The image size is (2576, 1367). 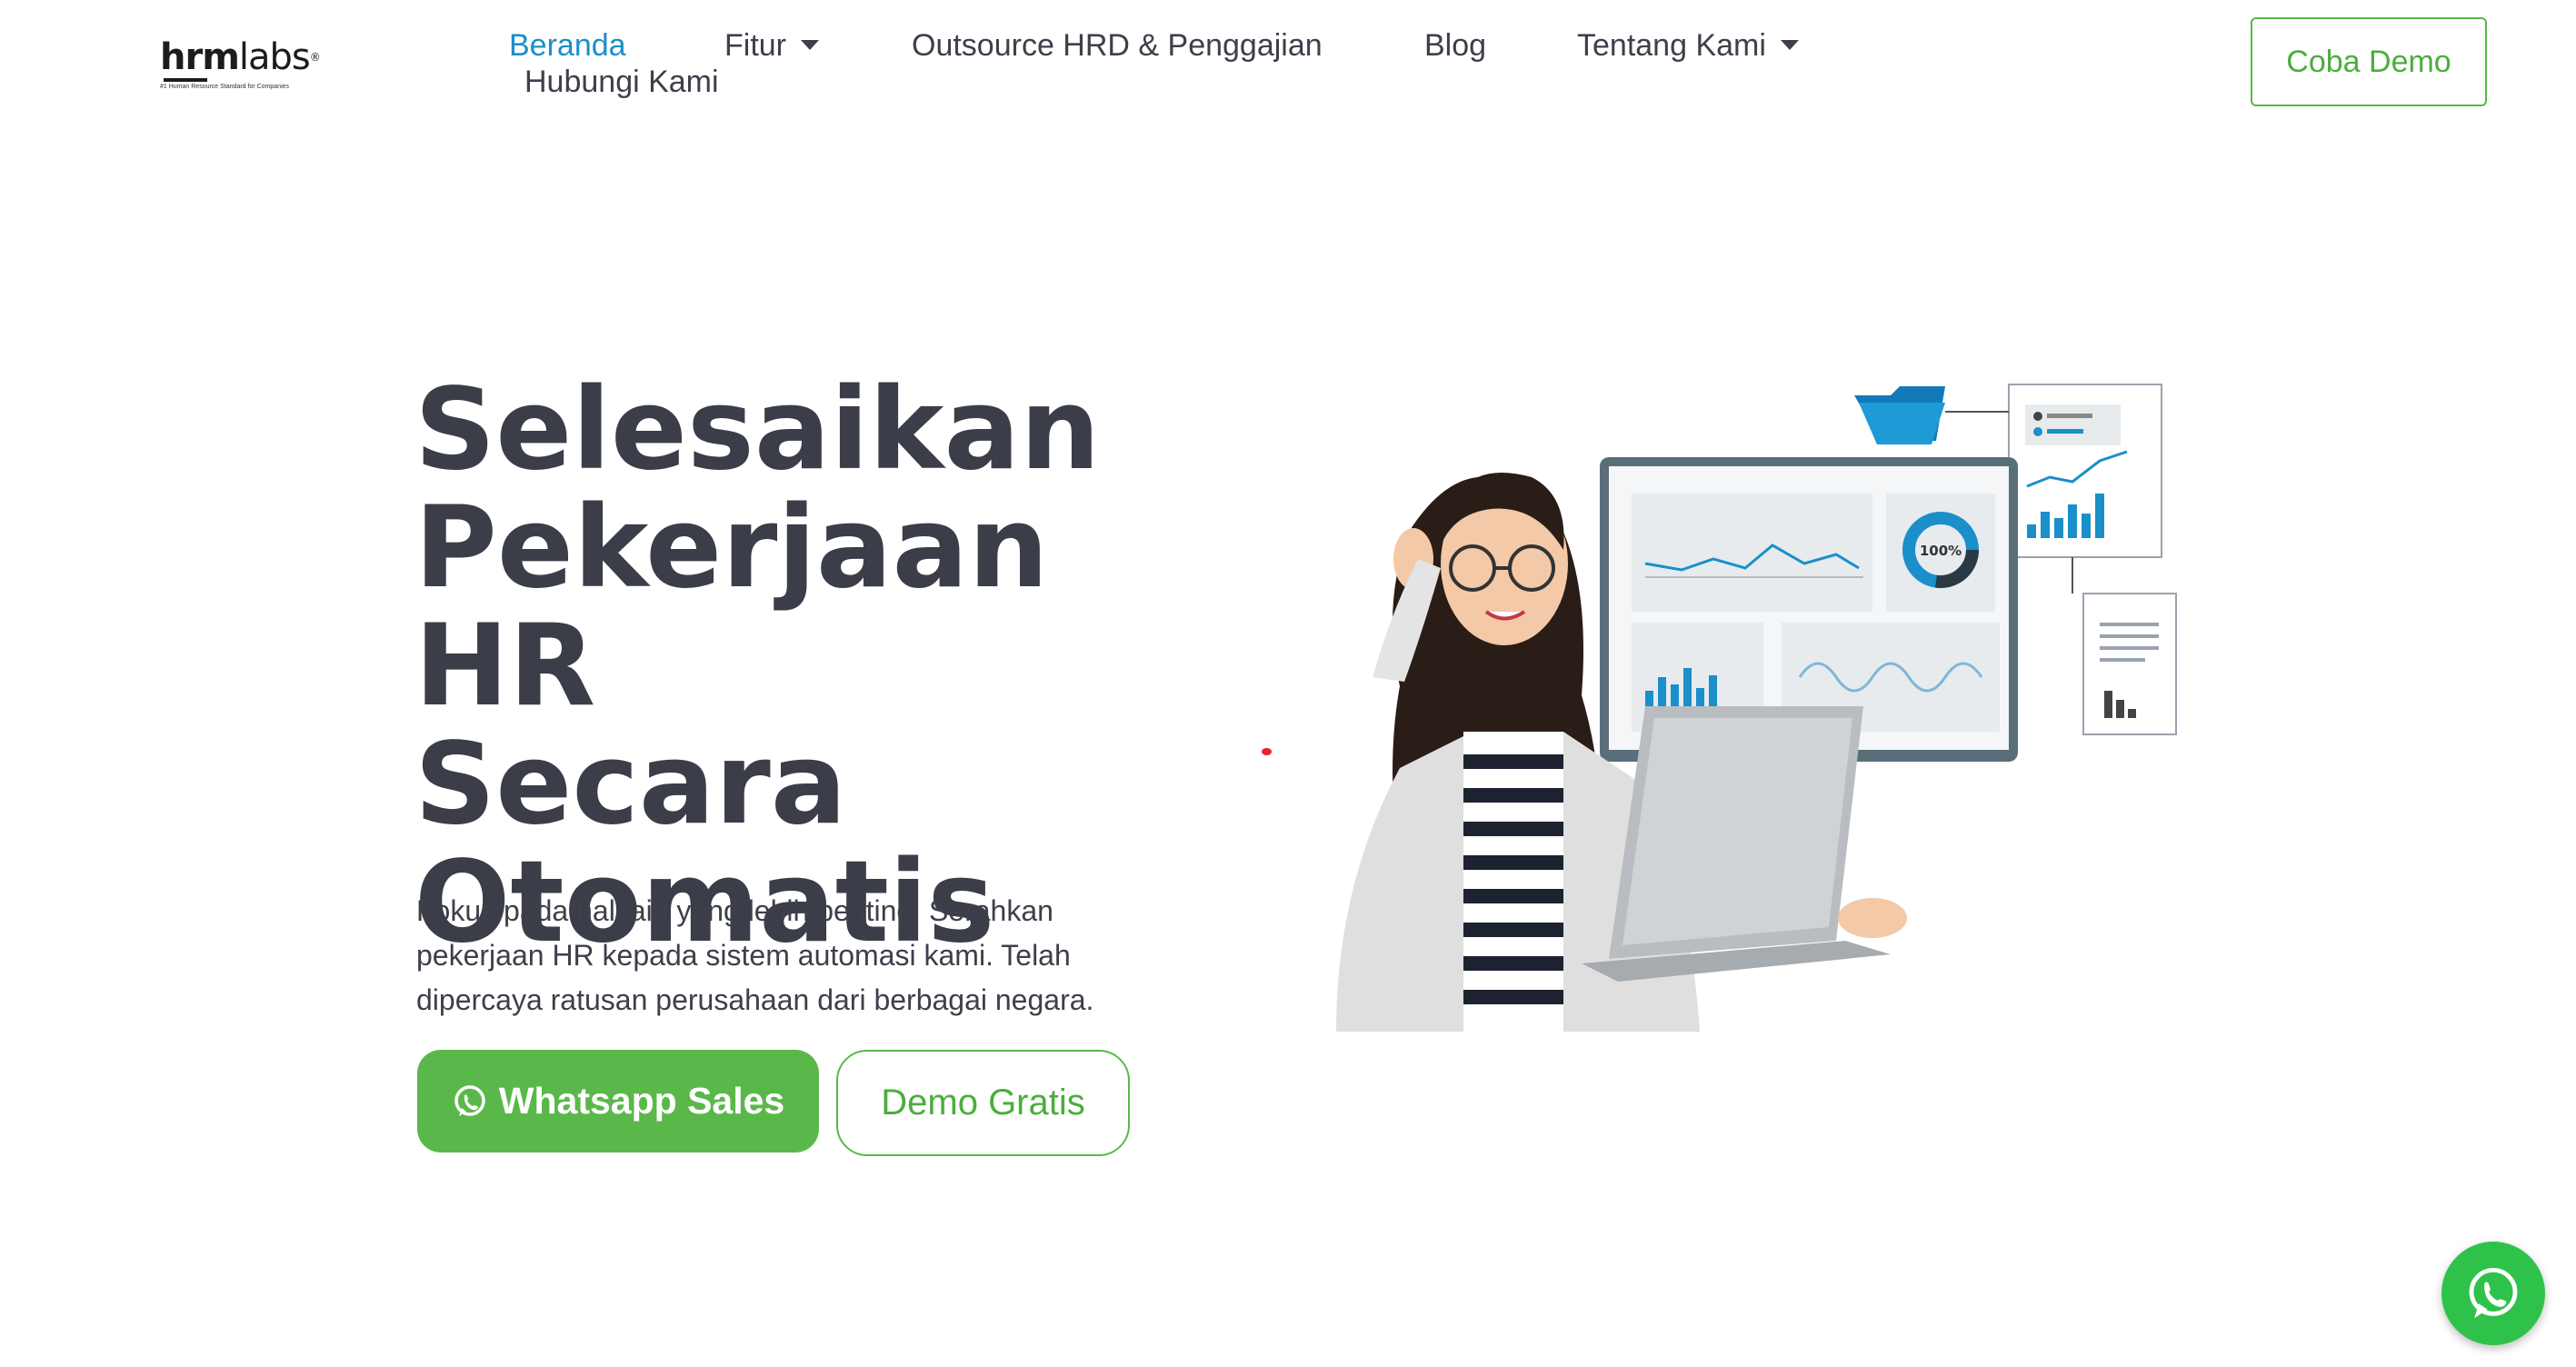 What do you see at coordinates (1455, 45) in the screenshot?
I see `nav-item-blog: Blog` at bounding box center [1455, 45].